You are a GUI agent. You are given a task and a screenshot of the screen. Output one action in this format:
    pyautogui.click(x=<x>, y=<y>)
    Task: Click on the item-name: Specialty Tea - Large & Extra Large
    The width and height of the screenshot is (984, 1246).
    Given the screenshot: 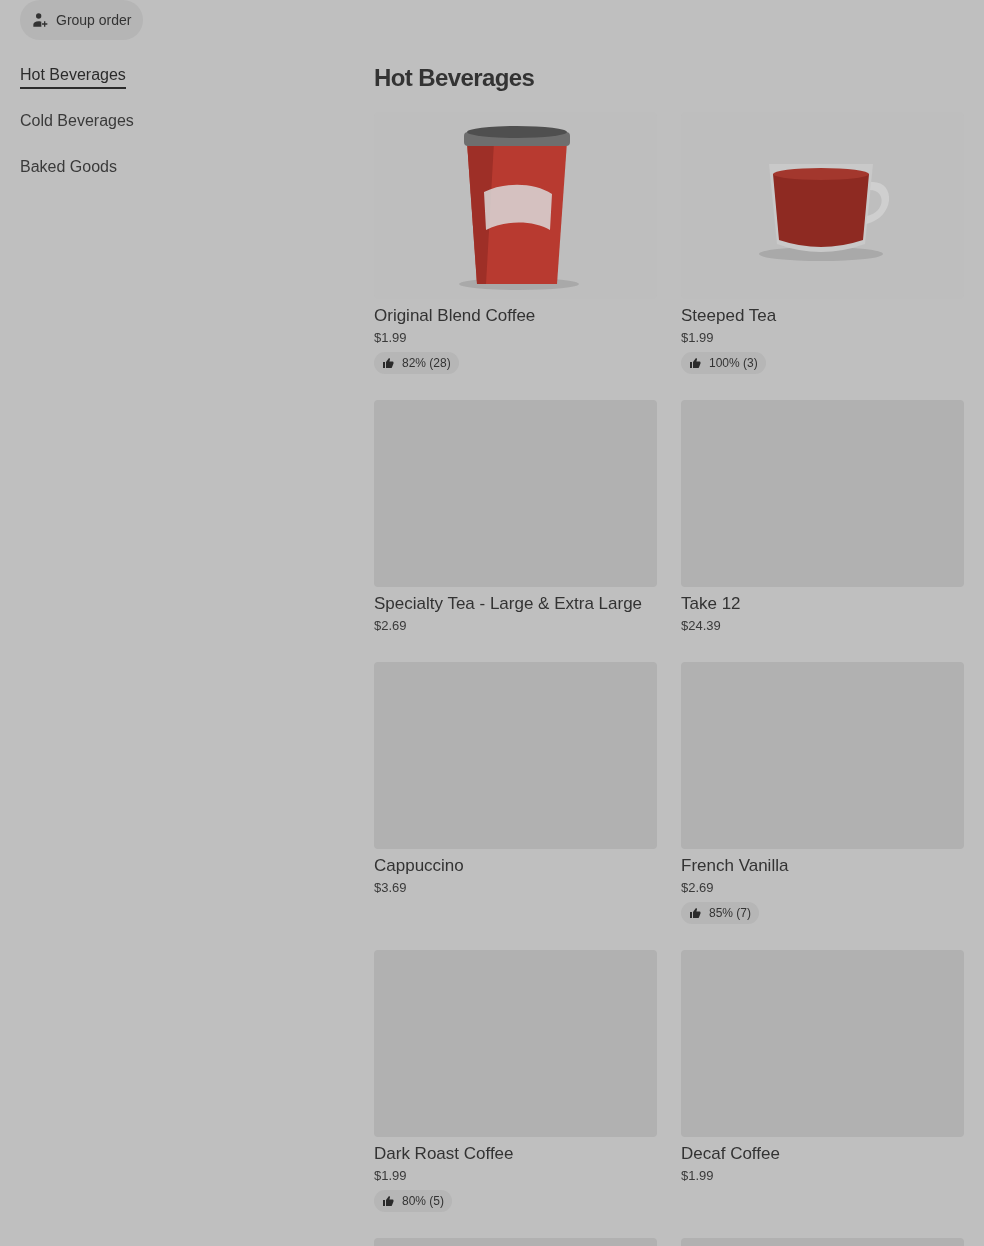 What is the action you would take?
    pyautogui.click(x=515, y=604)
    